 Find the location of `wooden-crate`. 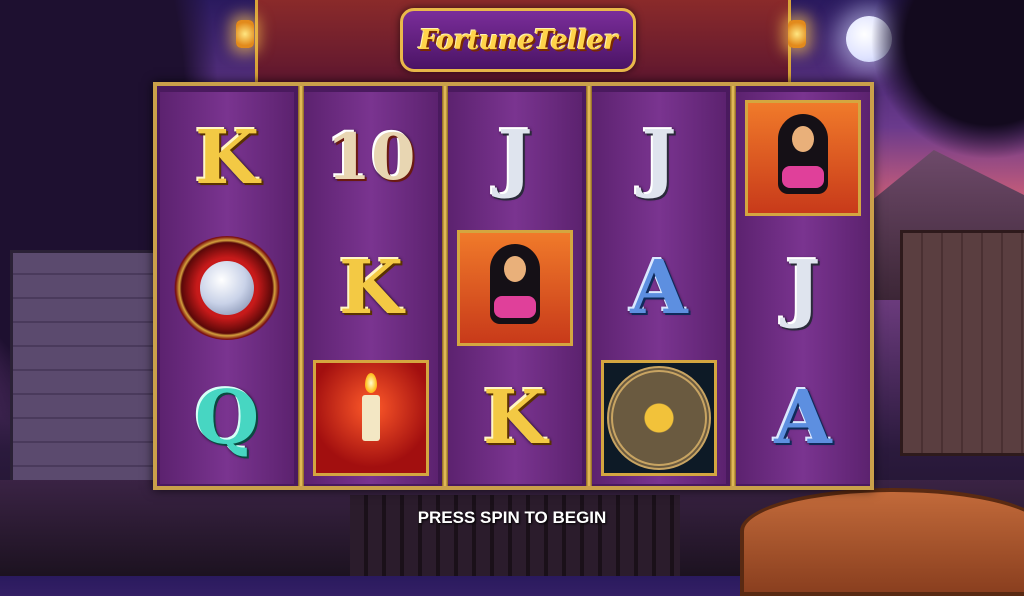

wooden-crate is located at coordinates (88, 383).